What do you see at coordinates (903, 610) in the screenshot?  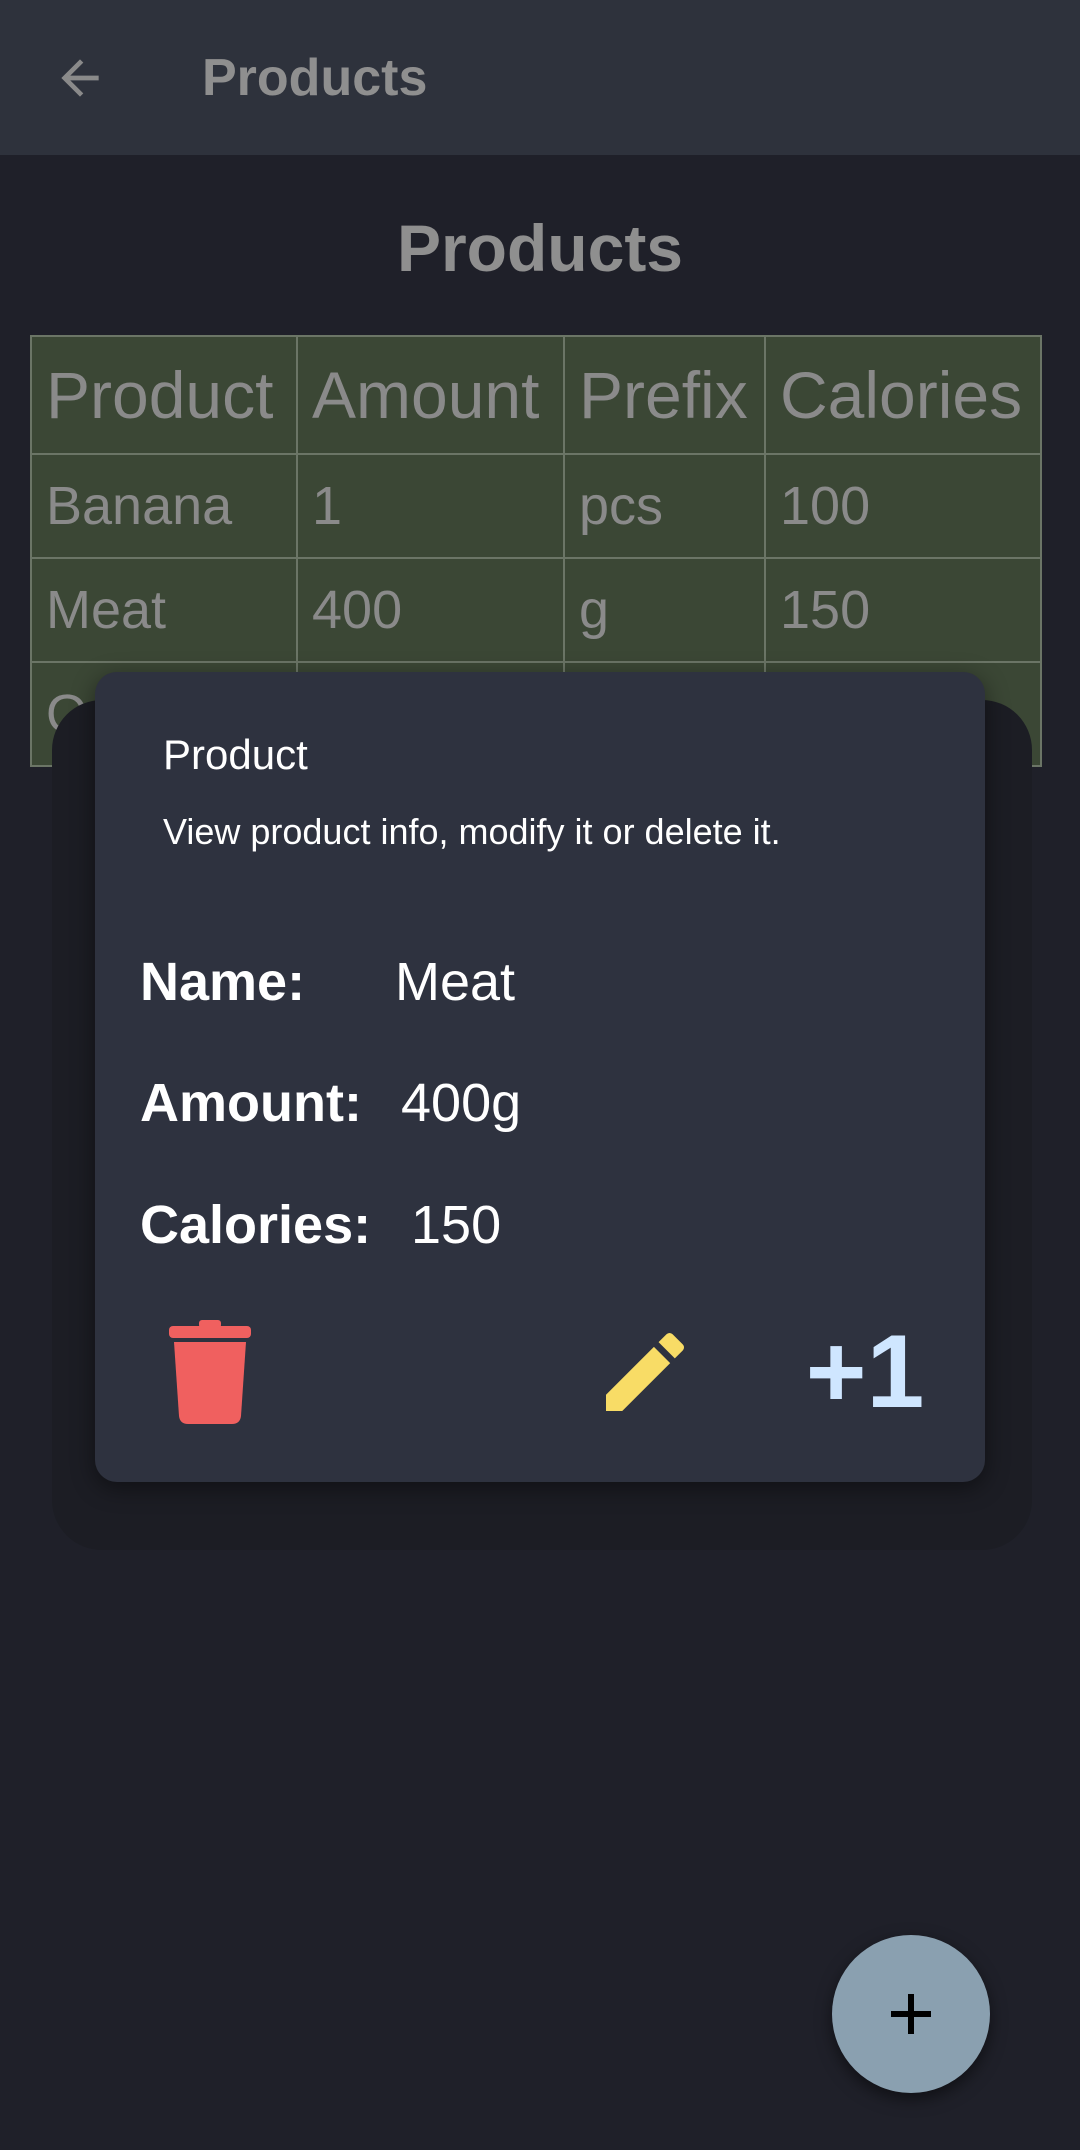 I see `table-cell-calories: 150` at bounding box center [903, 610].